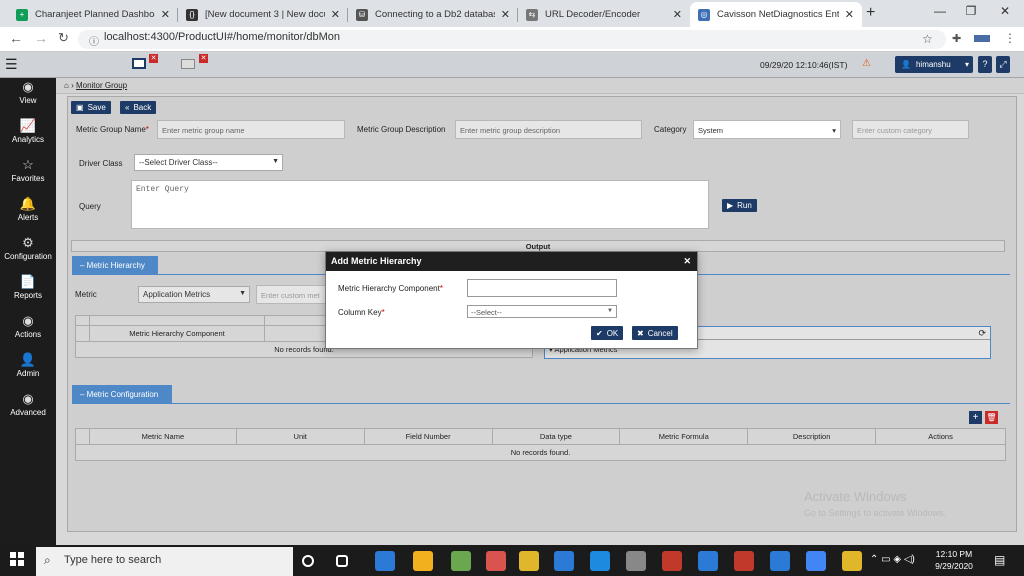 Image resolution: width=1024 pixels, height=576 pixels. I want to click on sidebar-item-favorites: ☆ Favorites, so click(28, 170).